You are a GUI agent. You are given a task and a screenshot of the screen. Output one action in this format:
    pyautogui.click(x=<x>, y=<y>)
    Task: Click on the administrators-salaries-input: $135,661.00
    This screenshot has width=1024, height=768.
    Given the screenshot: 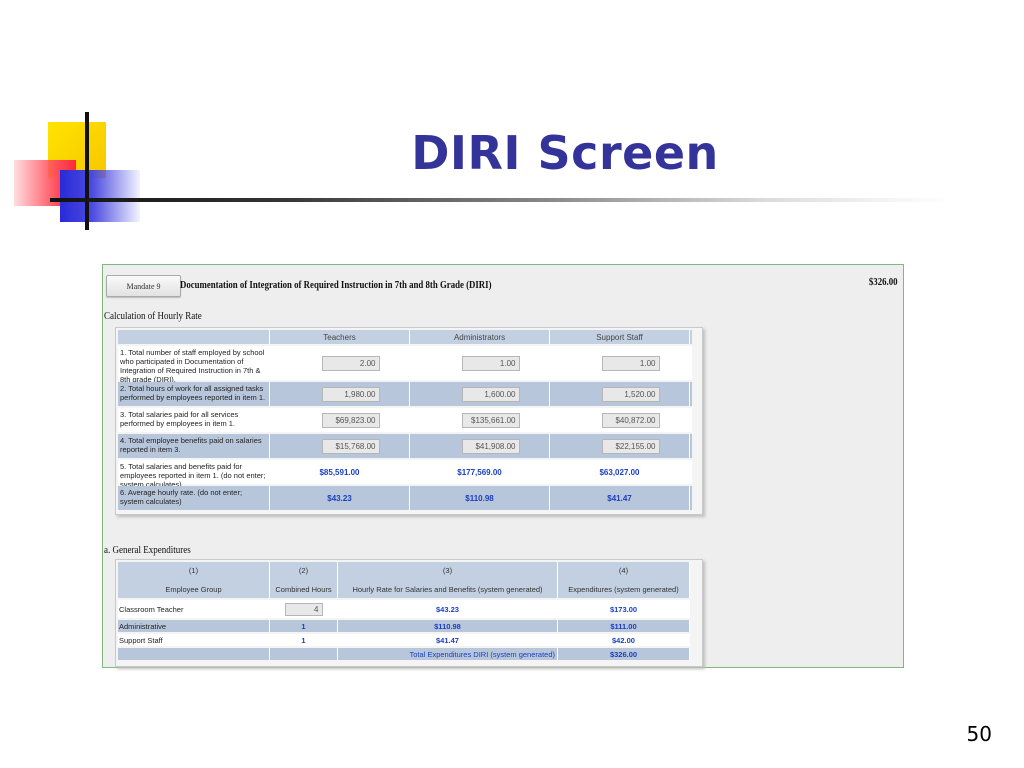 What is the action you would take?
    pyautogui.click(x=490, y=420)
    